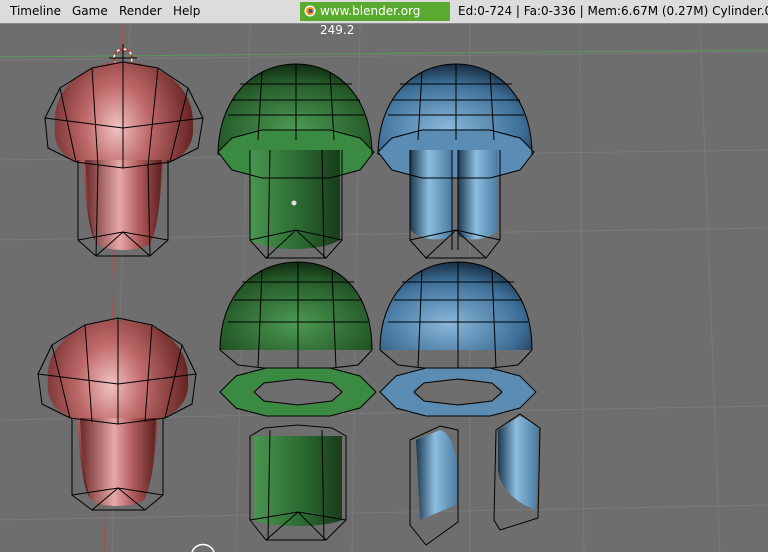 Image resolution: width=768 pixels, height=552 pixels. What do you see at coordinates (434, 485) in the screenshot?
I see `blue-stem-half-left` at bounding box center [434, 485].